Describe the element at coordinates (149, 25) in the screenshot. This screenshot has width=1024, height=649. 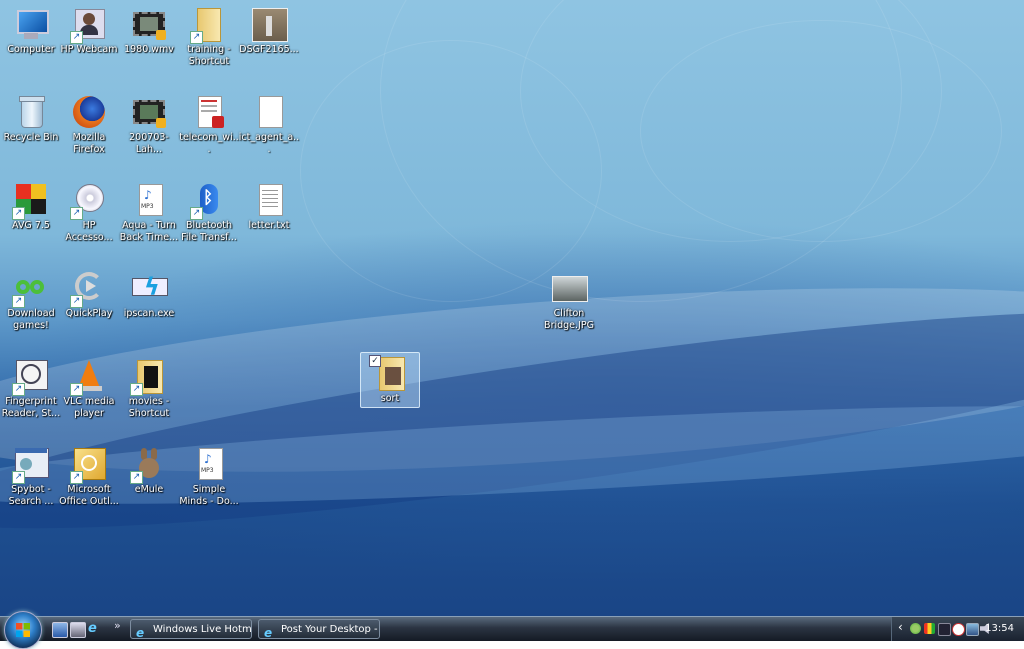
I see `video-file-icon` at that location.